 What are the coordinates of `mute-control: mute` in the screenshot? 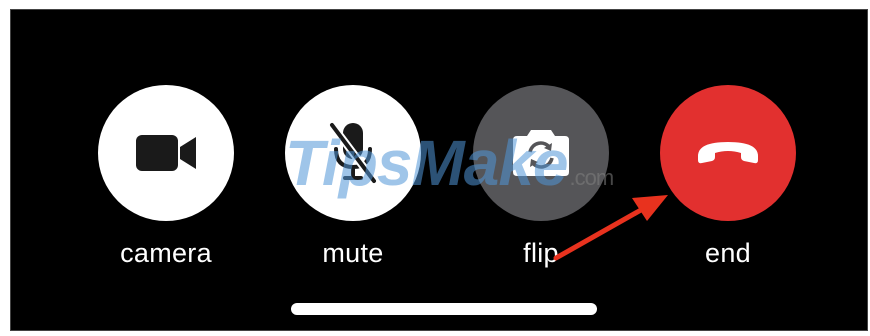 It's located at (353, 177).